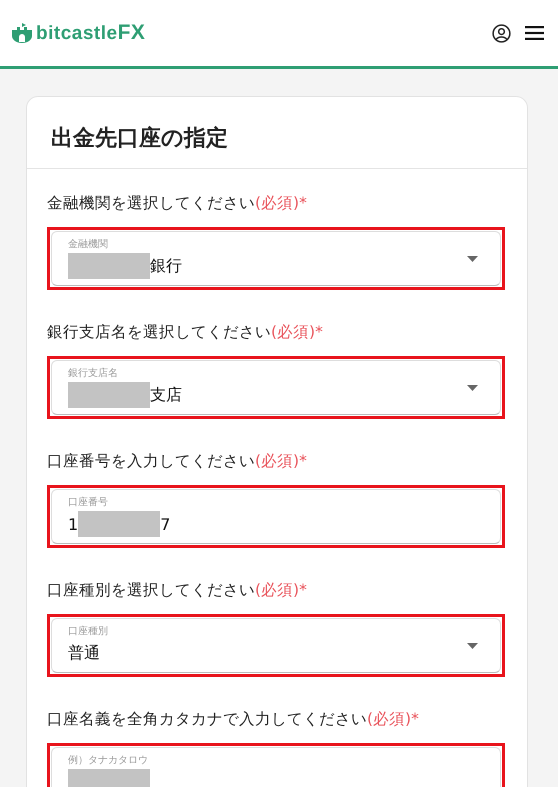  Describe the element at coordinates (277, 133) in the screenshot. I see `card-title: 出金先口座の指定` at that location.